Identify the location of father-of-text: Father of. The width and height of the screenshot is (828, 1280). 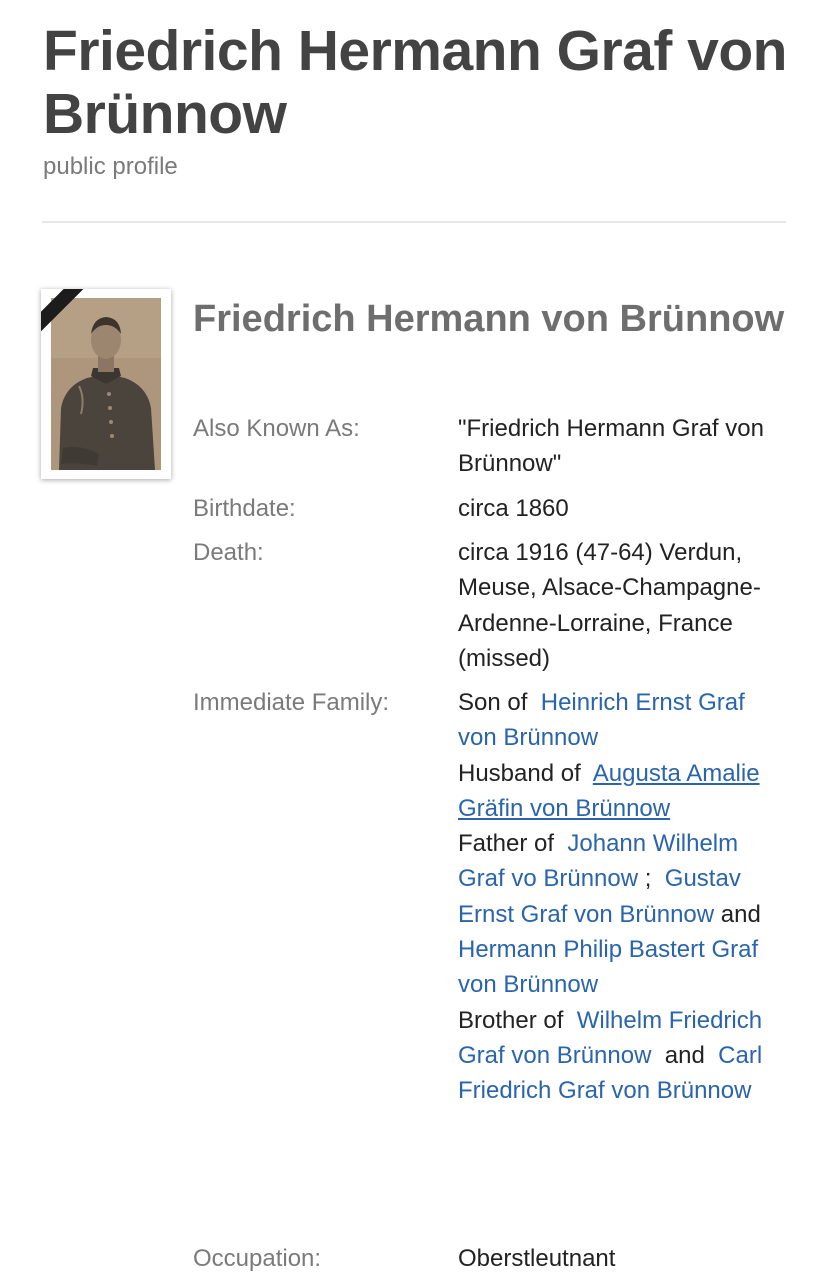
(506, 844).